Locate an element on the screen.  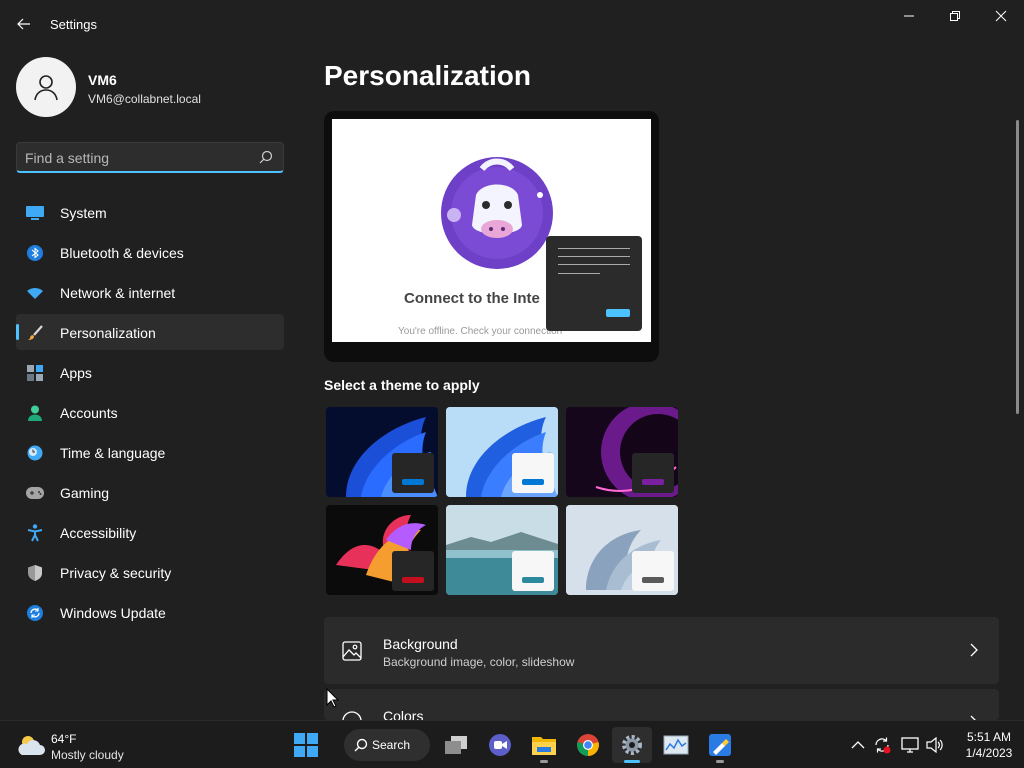
offline-mascot-illustration is located at coordinates (497, 213).